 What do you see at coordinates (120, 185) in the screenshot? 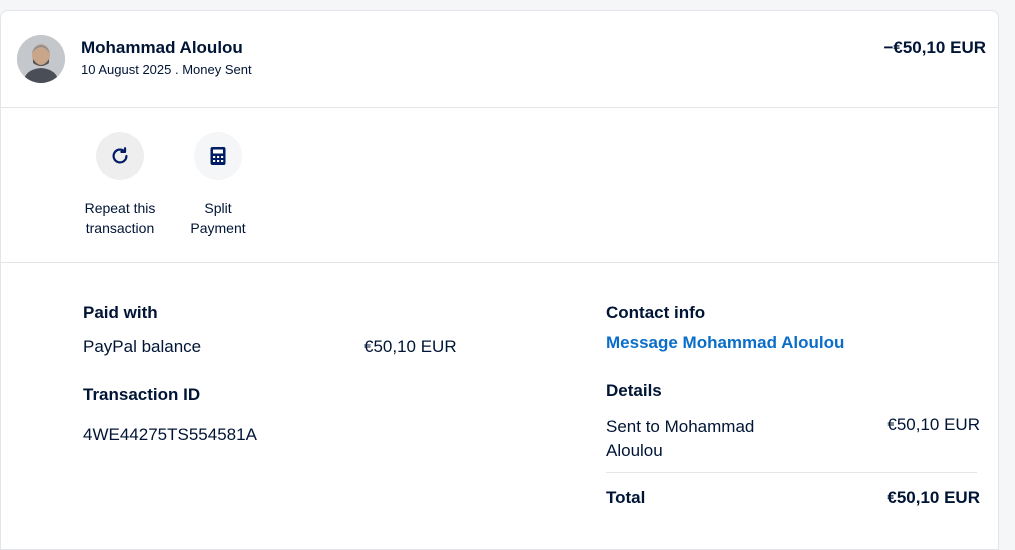
I see `repeat-transaction-button: Repeat this transaction` at bounding box center [120, 185].